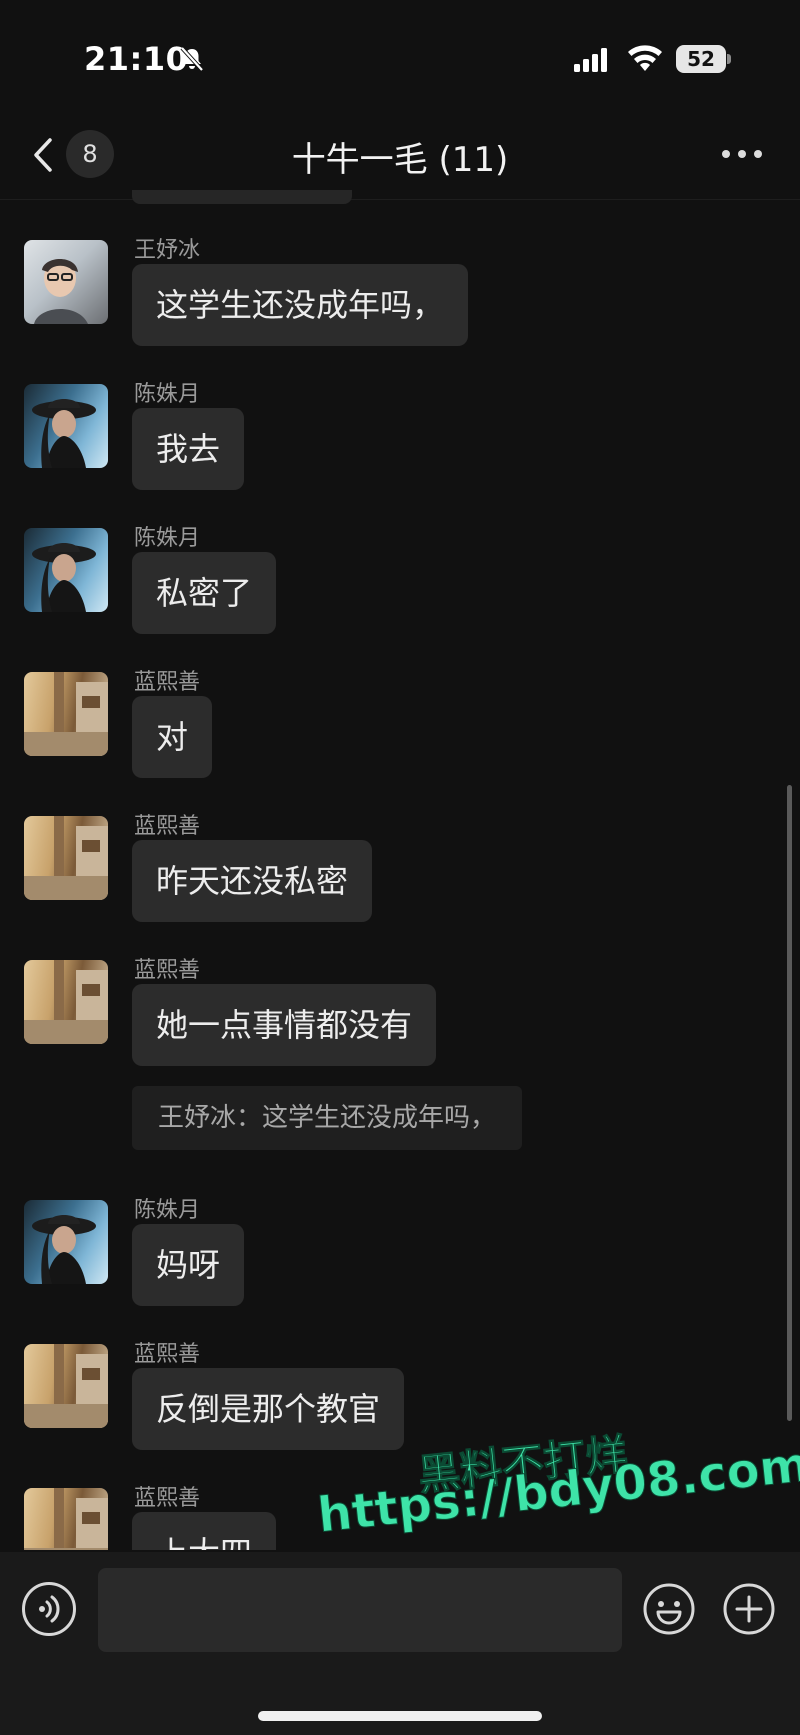 This screenshot has height=1735, width=800. I want to click on emoji-icon, so click(669, 1609).